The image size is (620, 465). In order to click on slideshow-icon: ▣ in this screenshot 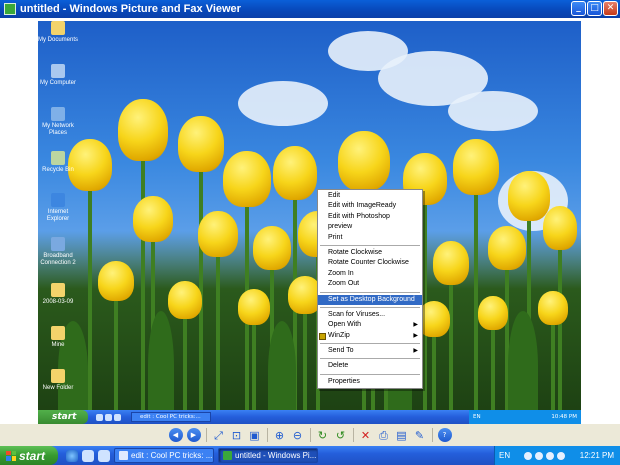, I will do `click(254, 435)`.